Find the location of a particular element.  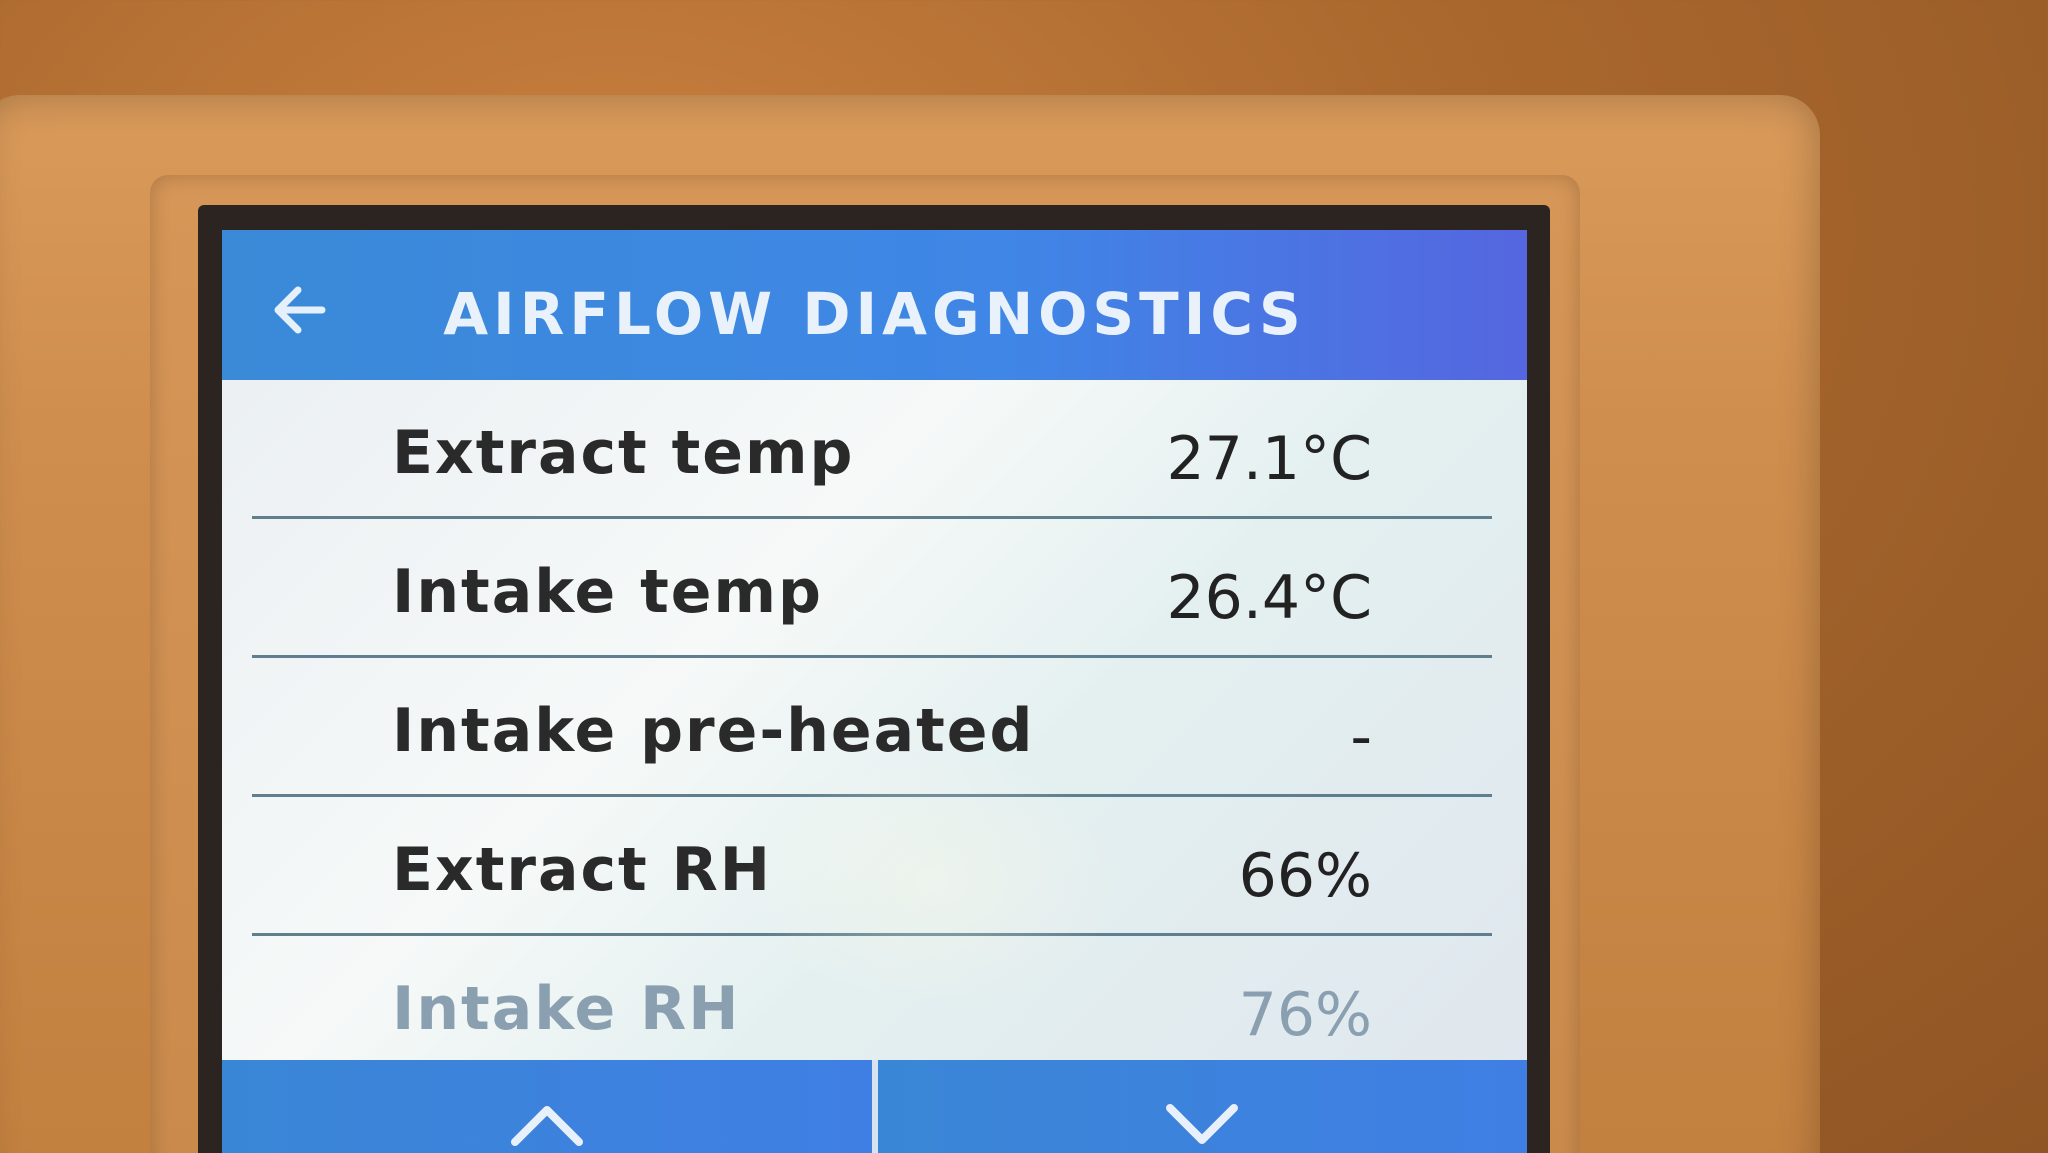

scroll-down-button is located at coordinates (1202, 1106).